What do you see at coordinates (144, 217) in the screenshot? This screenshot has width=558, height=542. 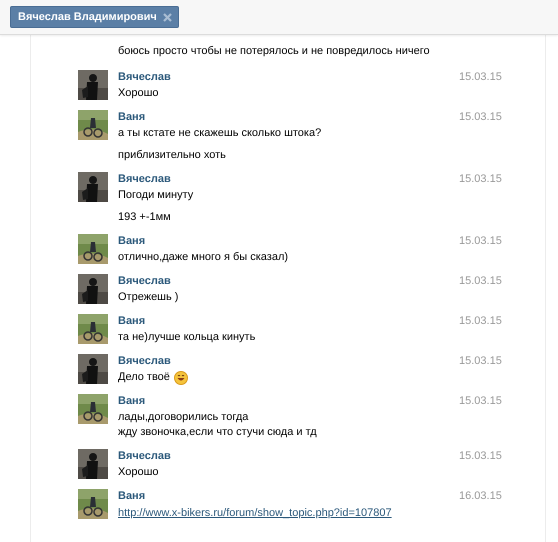 I see `message-text: 193 +-1мм` at bounding box center [144, 217].